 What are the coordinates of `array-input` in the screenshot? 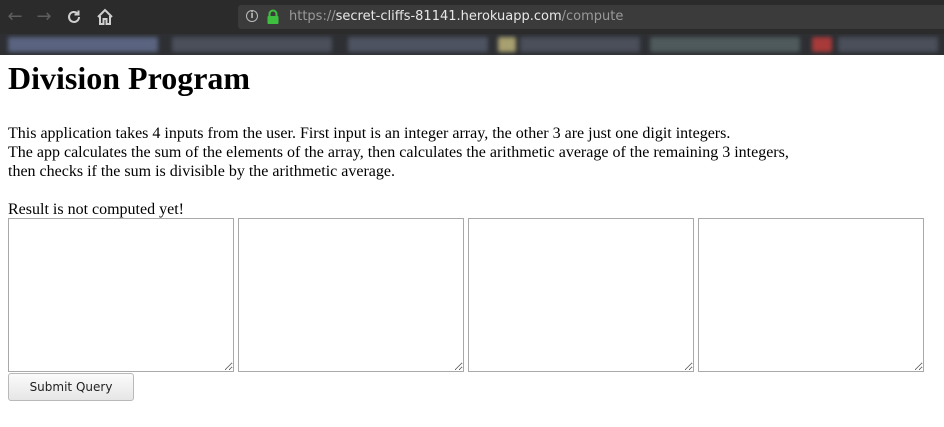 It's located at (121, 295).